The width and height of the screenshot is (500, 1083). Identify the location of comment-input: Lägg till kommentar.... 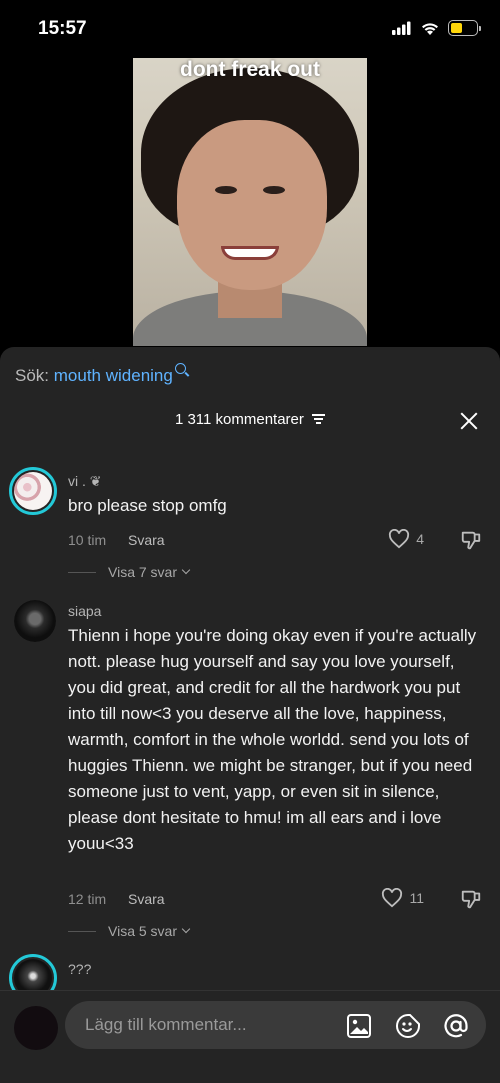
(275, 1025).